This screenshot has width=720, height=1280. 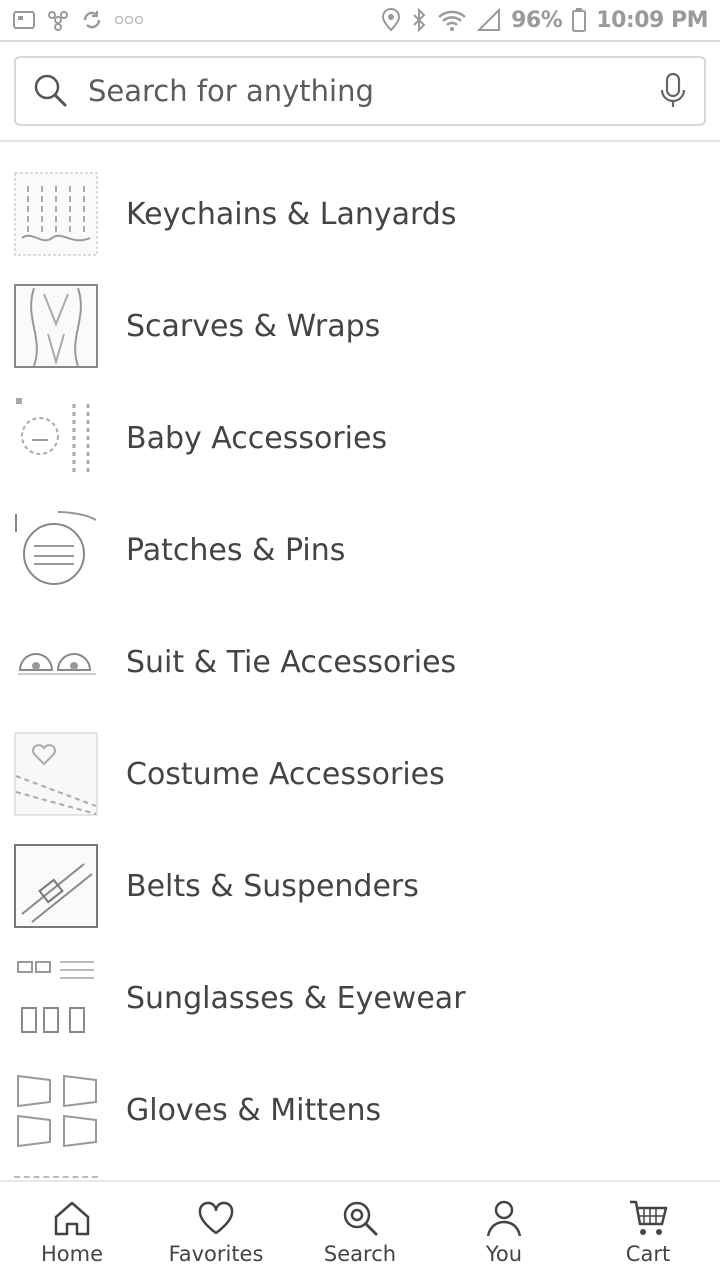 What do you see at coordinates (360, 141) in the screenshot?
I see `search-divider` at bounding box center [360, 141].